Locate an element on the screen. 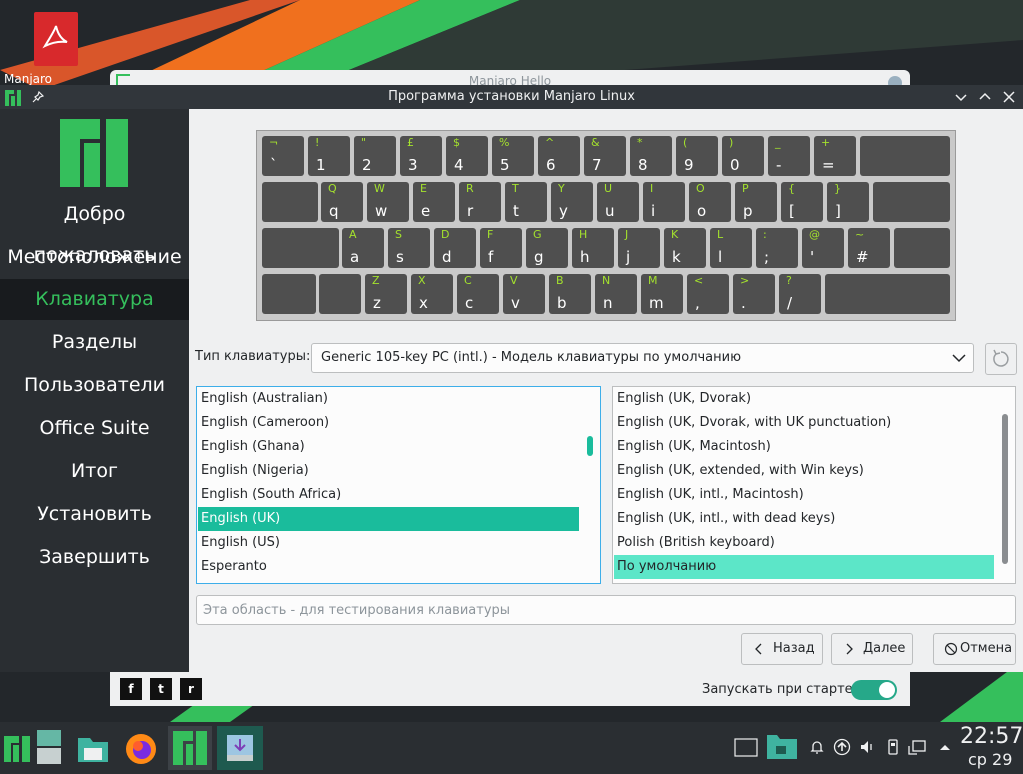 Image resolution: width=1023 pixels, height=774 pixels. next-button: Далее is located at coordinates (872, 649).